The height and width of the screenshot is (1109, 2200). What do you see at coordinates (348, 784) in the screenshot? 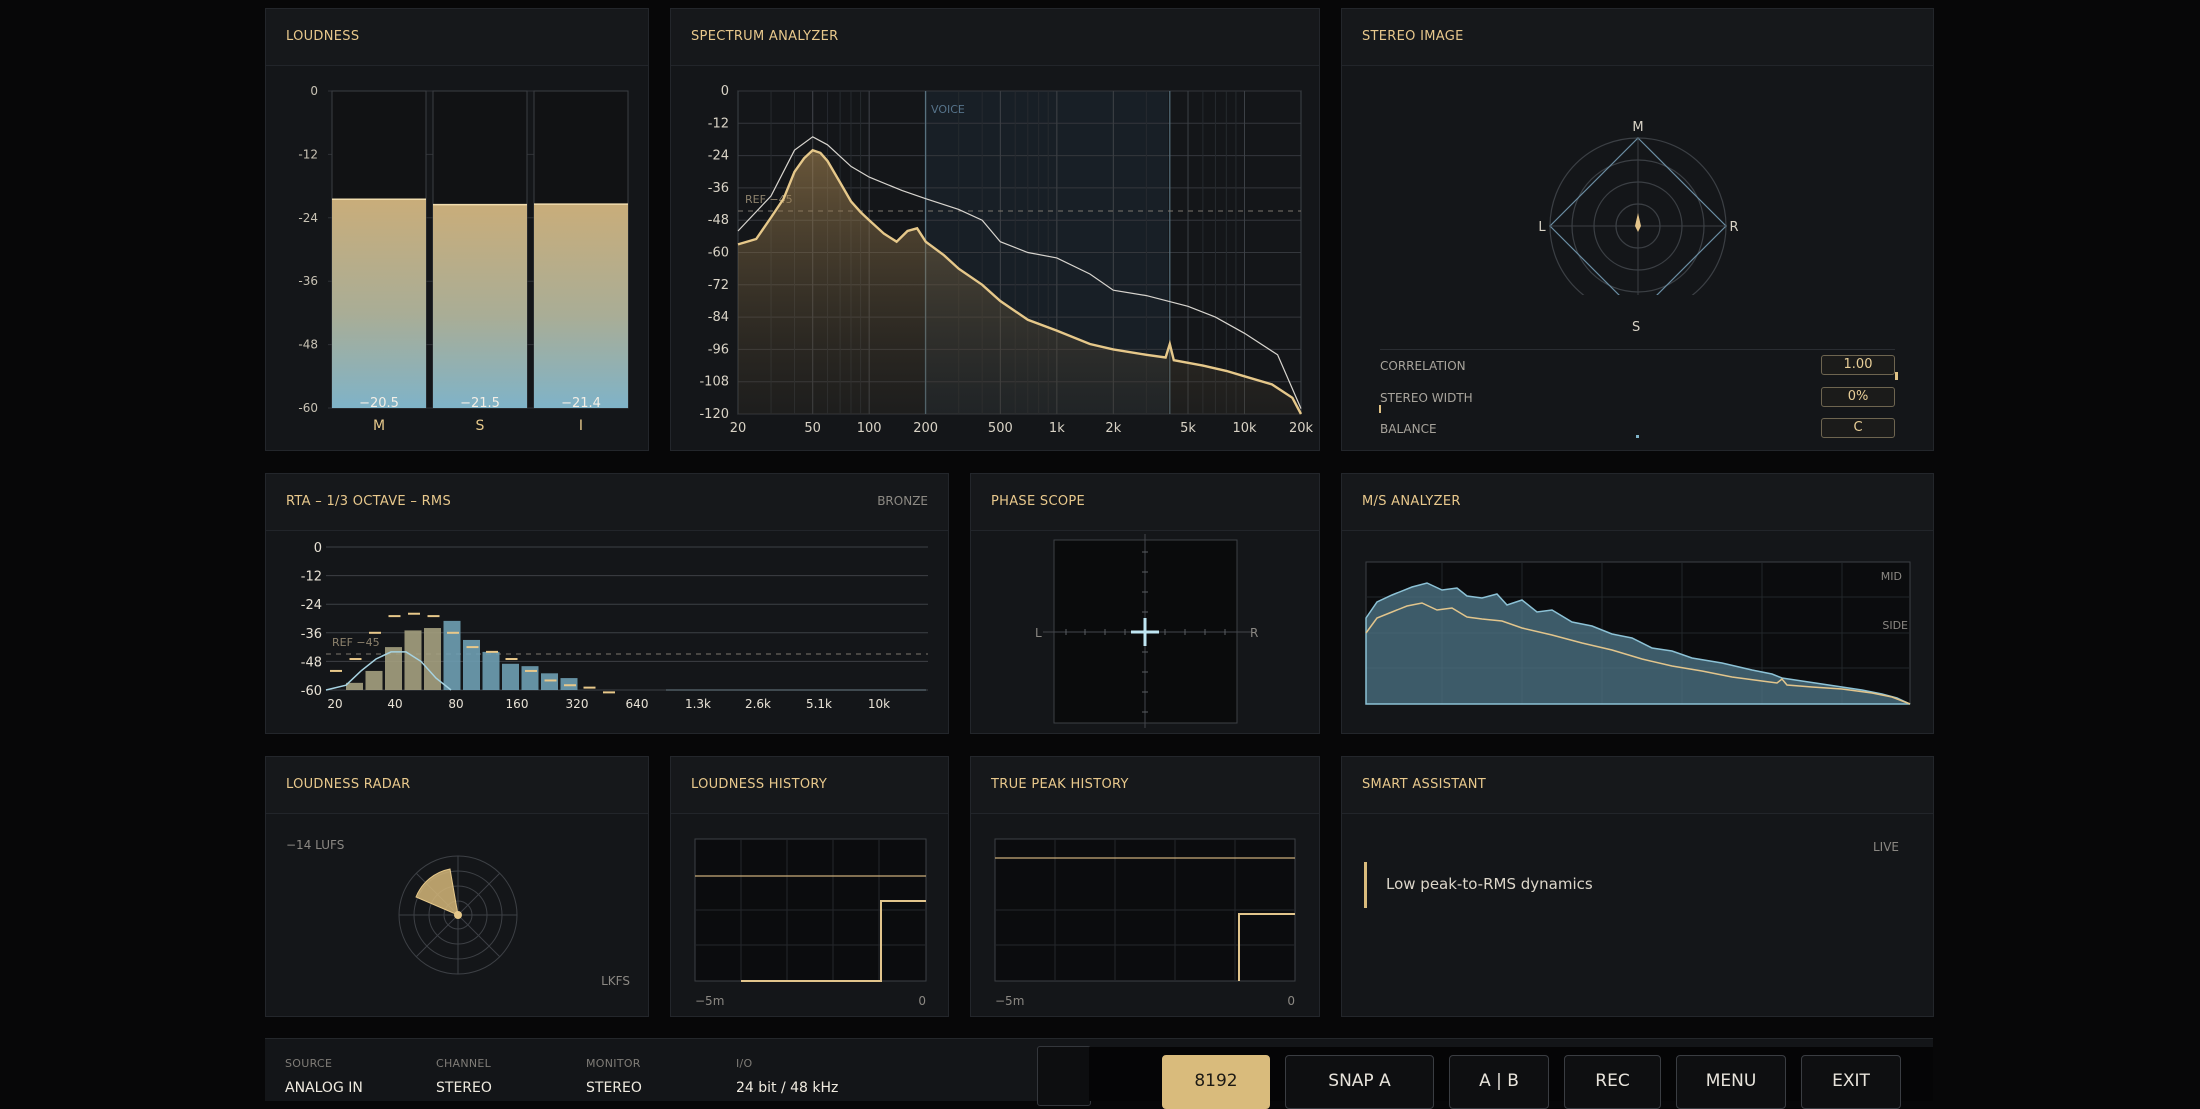
I see `panel-title: LOUDNESS RADAR` at bounding box center [348, 784].